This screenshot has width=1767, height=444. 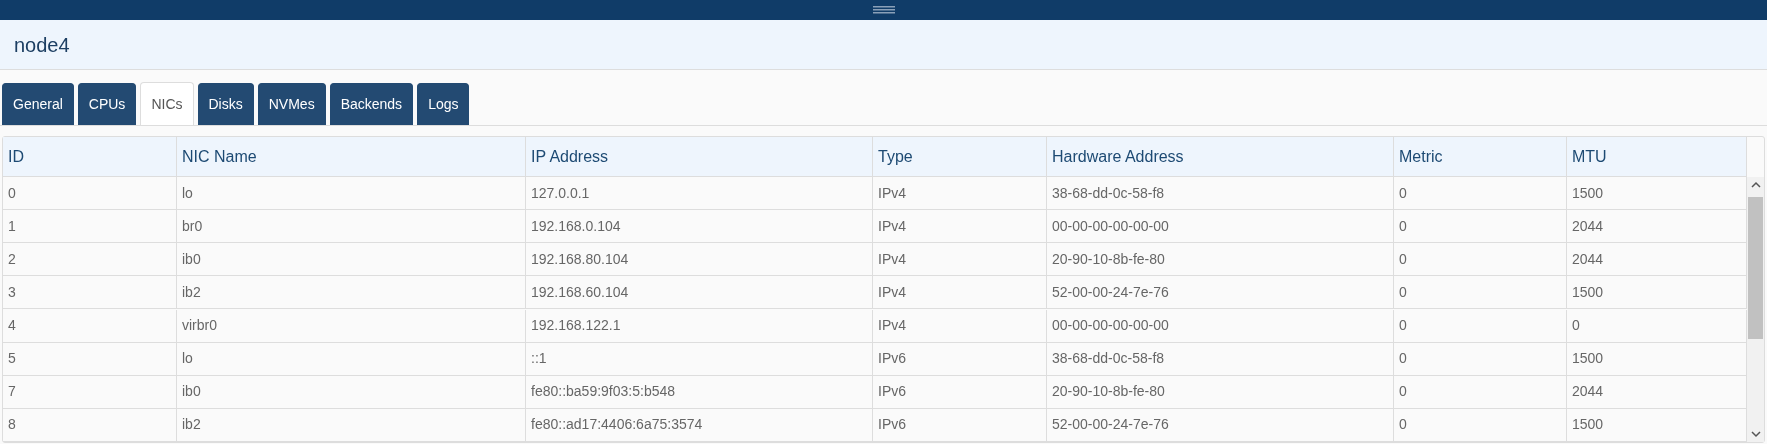 What do you see at coordinates (351, 227) in the screenshot?
I see `table-cell: br0` at bounding box center [351, 227].